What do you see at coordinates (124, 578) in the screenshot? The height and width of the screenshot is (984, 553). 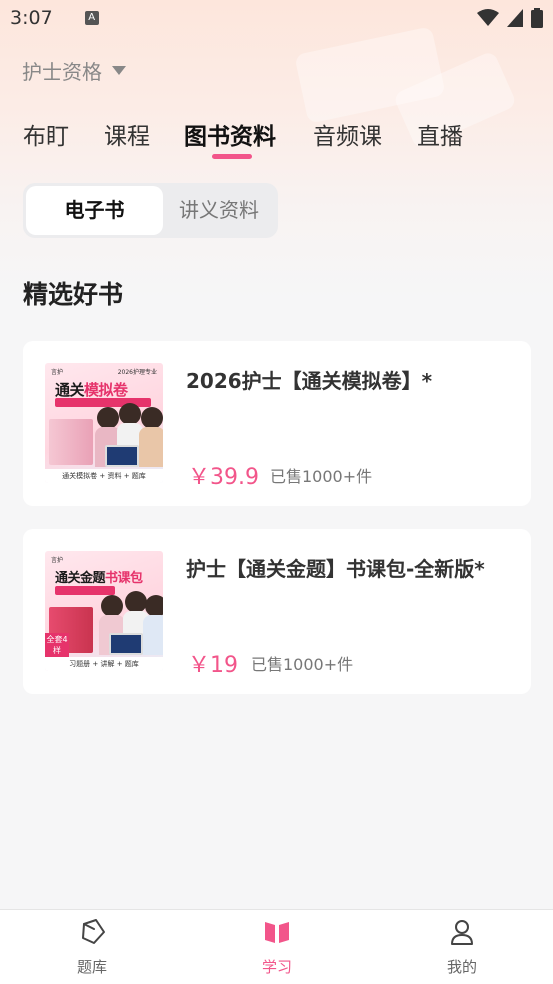 I see `cover-title-highlight: 书课包` at bounding box center [124, 578].